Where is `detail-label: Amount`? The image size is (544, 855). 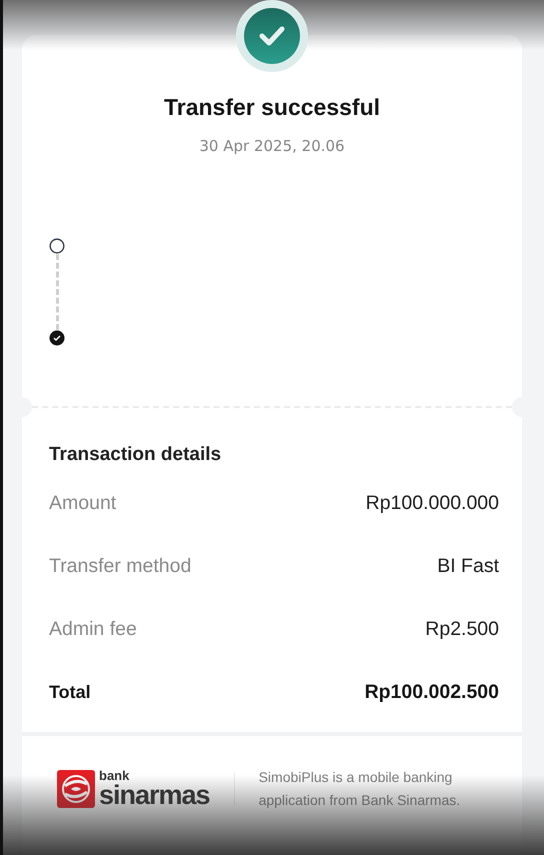
detail-label: Amount is located at coordinates (82, 503).